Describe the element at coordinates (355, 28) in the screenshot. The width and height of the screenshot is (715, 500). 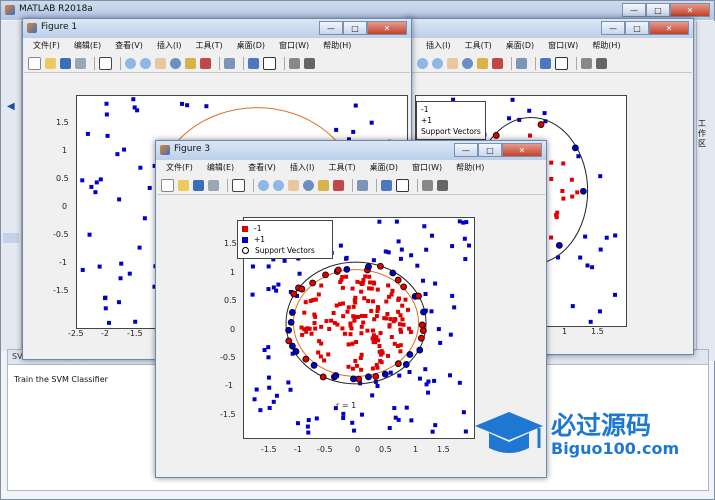
I see `fig1-maximize-button: □` at that location.